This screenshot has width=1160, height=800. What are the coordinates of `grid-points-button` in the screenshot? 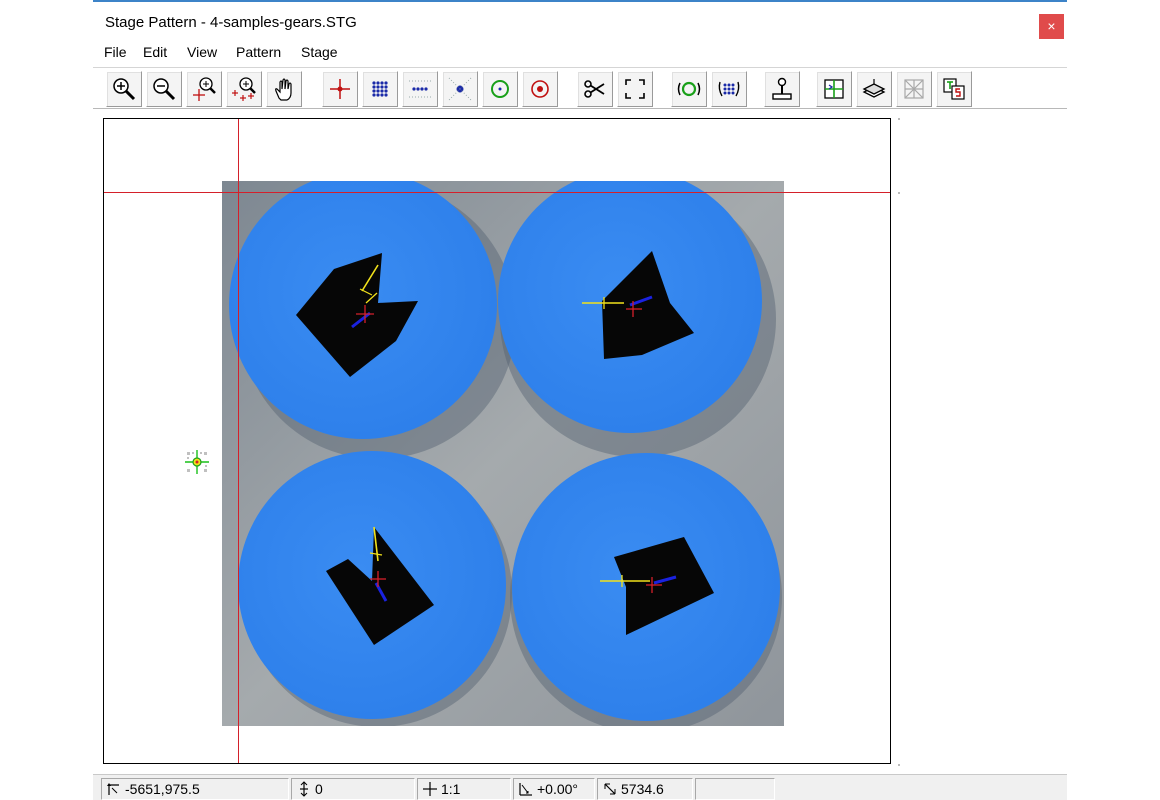 It's located at (380, 89).